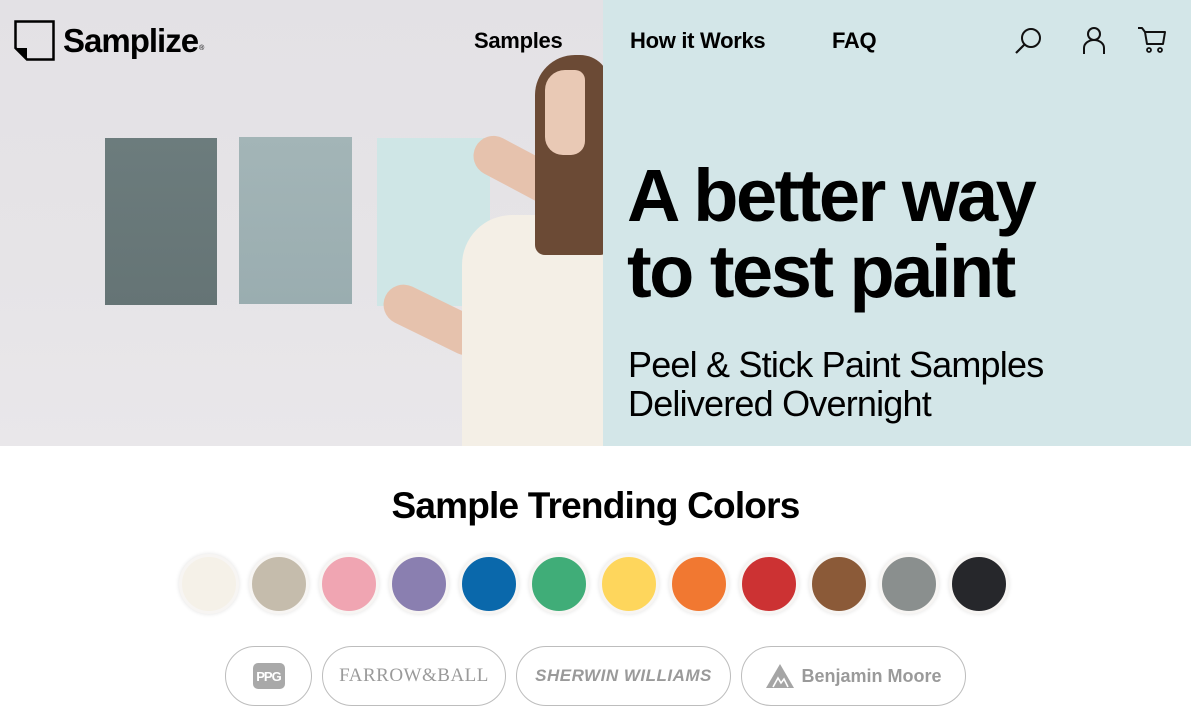  I want to click on nav-samples: Samples, so click(518, 41).